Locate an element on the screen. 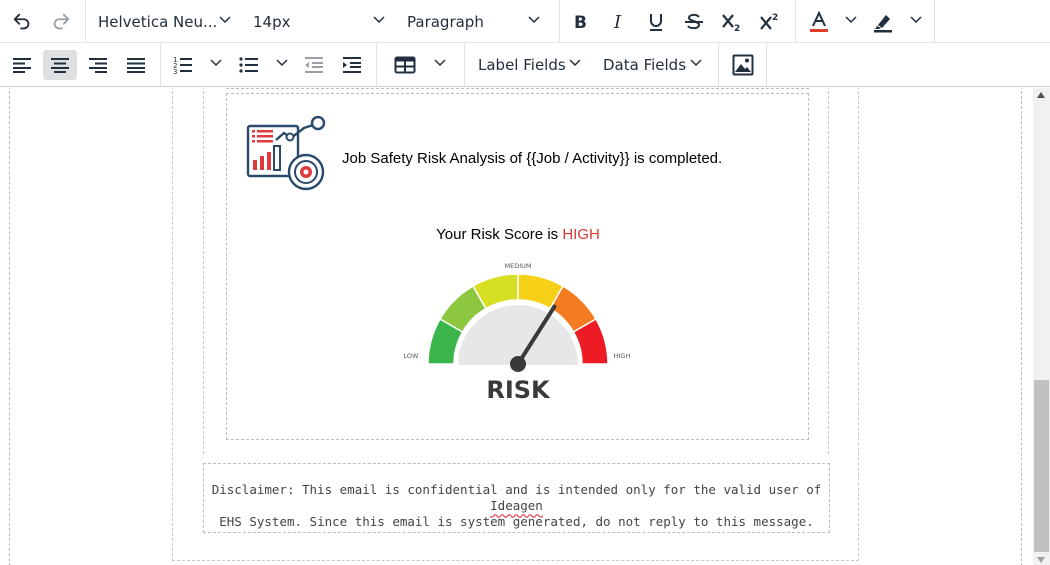 Image resolution: width=1050 pixels, height=565 pixels. font-family-chevron-icon is located at coordinates (225, 20).